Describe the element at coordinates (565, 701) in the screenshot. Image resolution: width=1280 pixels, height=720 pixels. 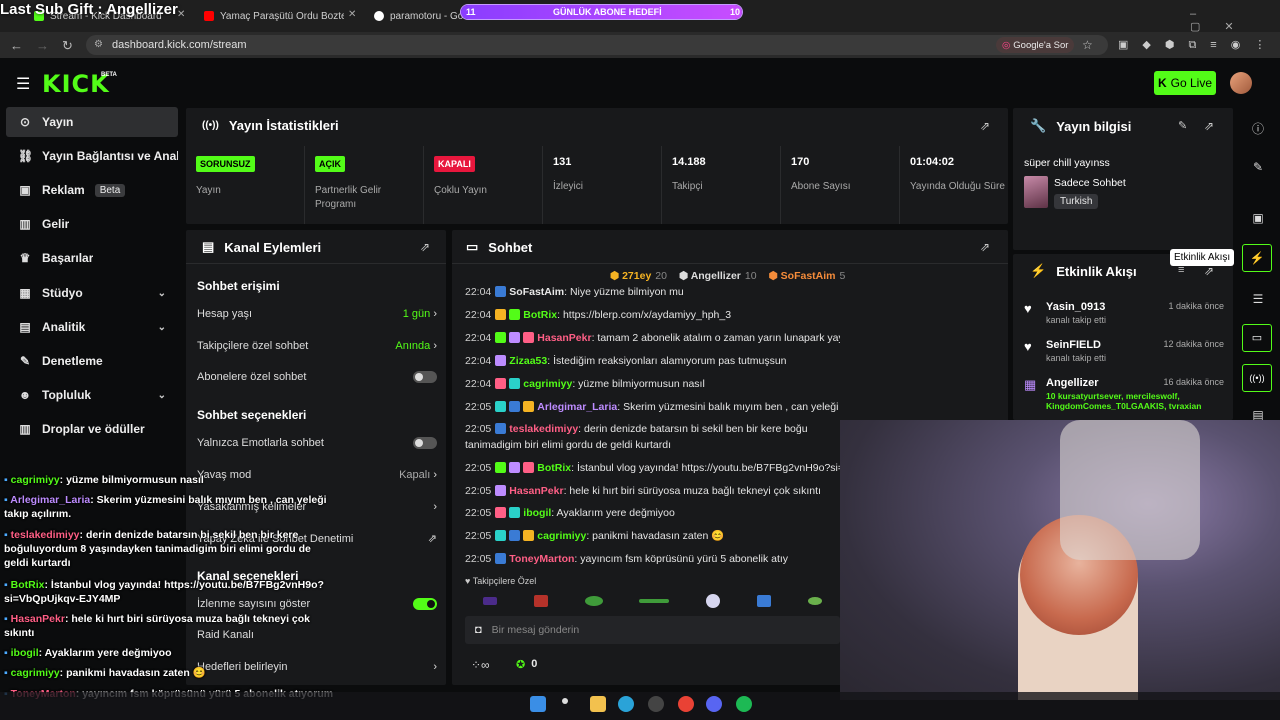
I see `search-icon` at that location.